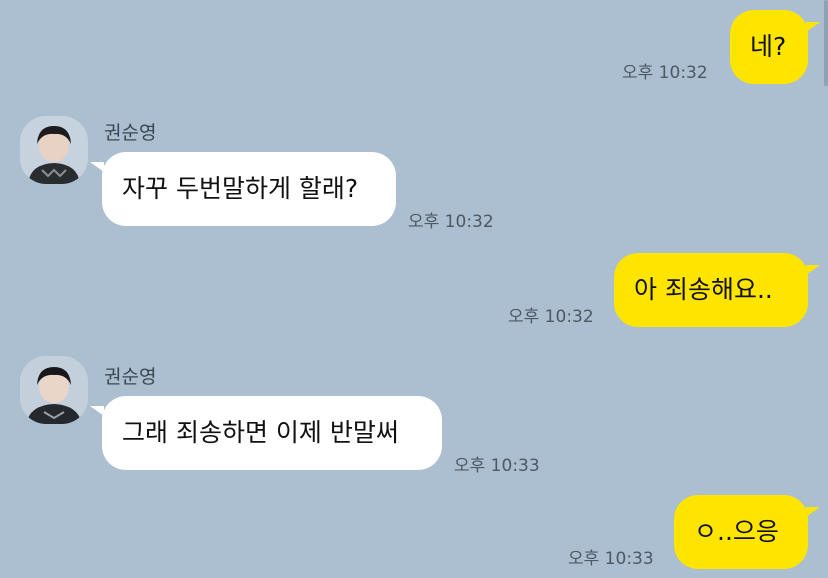 The height and width of the screenshot is (578, 828). I want to click on message-text: ㅇ..으응, so click(736, 531).